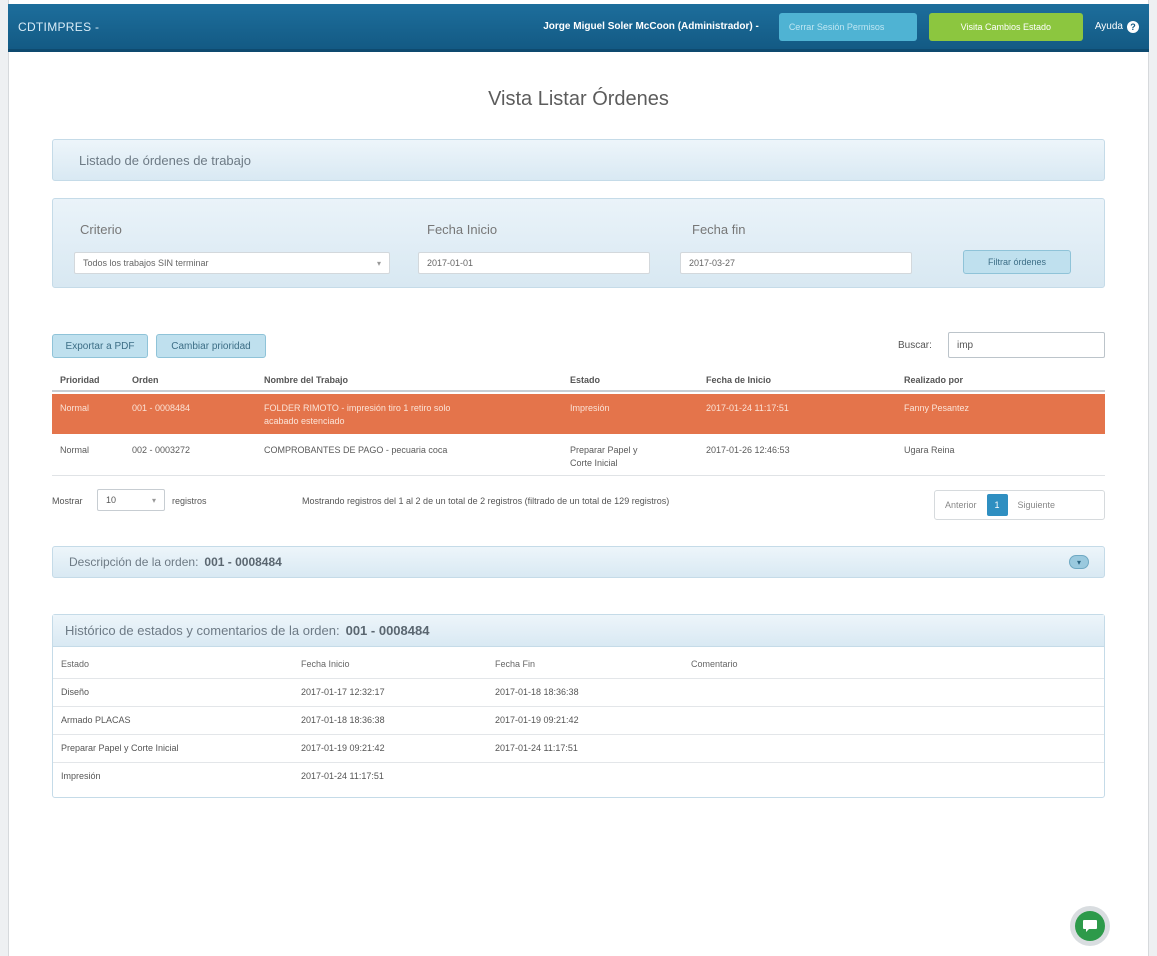 This screenshot has height=956, width=1157. I want to click on cell-orden: 001 - 0008484, so click(161, 408).